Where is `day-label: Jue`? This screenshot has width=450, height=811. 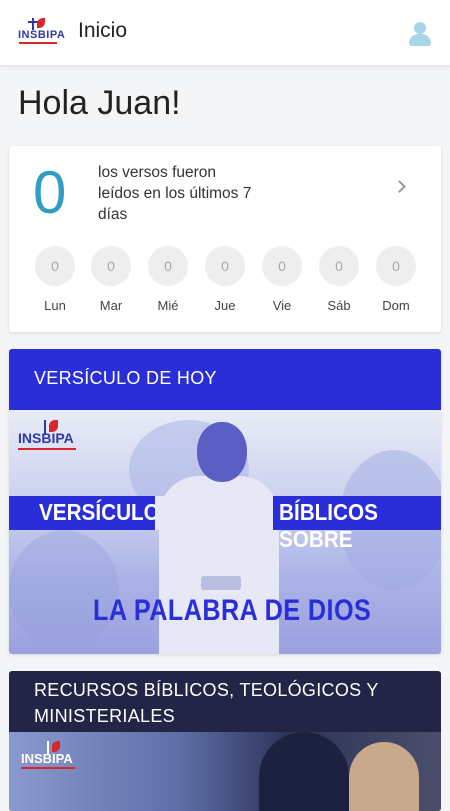
day-label: Jue is located at coordinates (225, 305).